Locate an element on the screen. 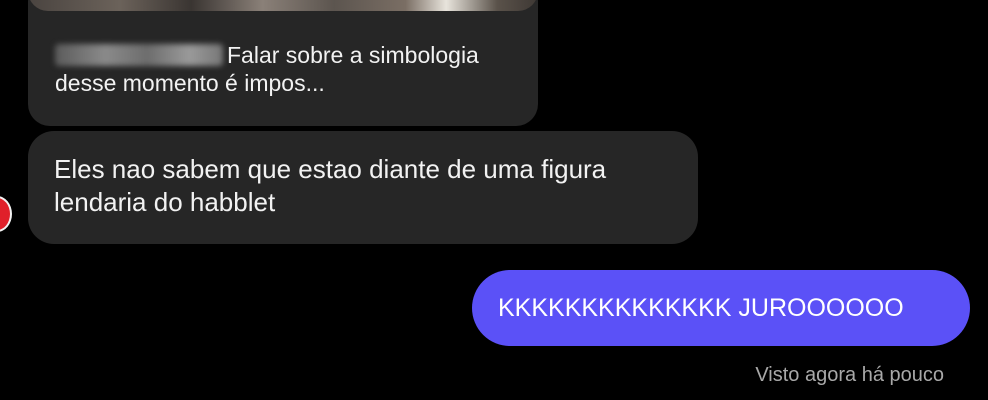 The height and width of the screenshot is (400, 988). message-text: KKKKKKKKKKKKKK JUROOOOOO is located at coordinates (701, 308).